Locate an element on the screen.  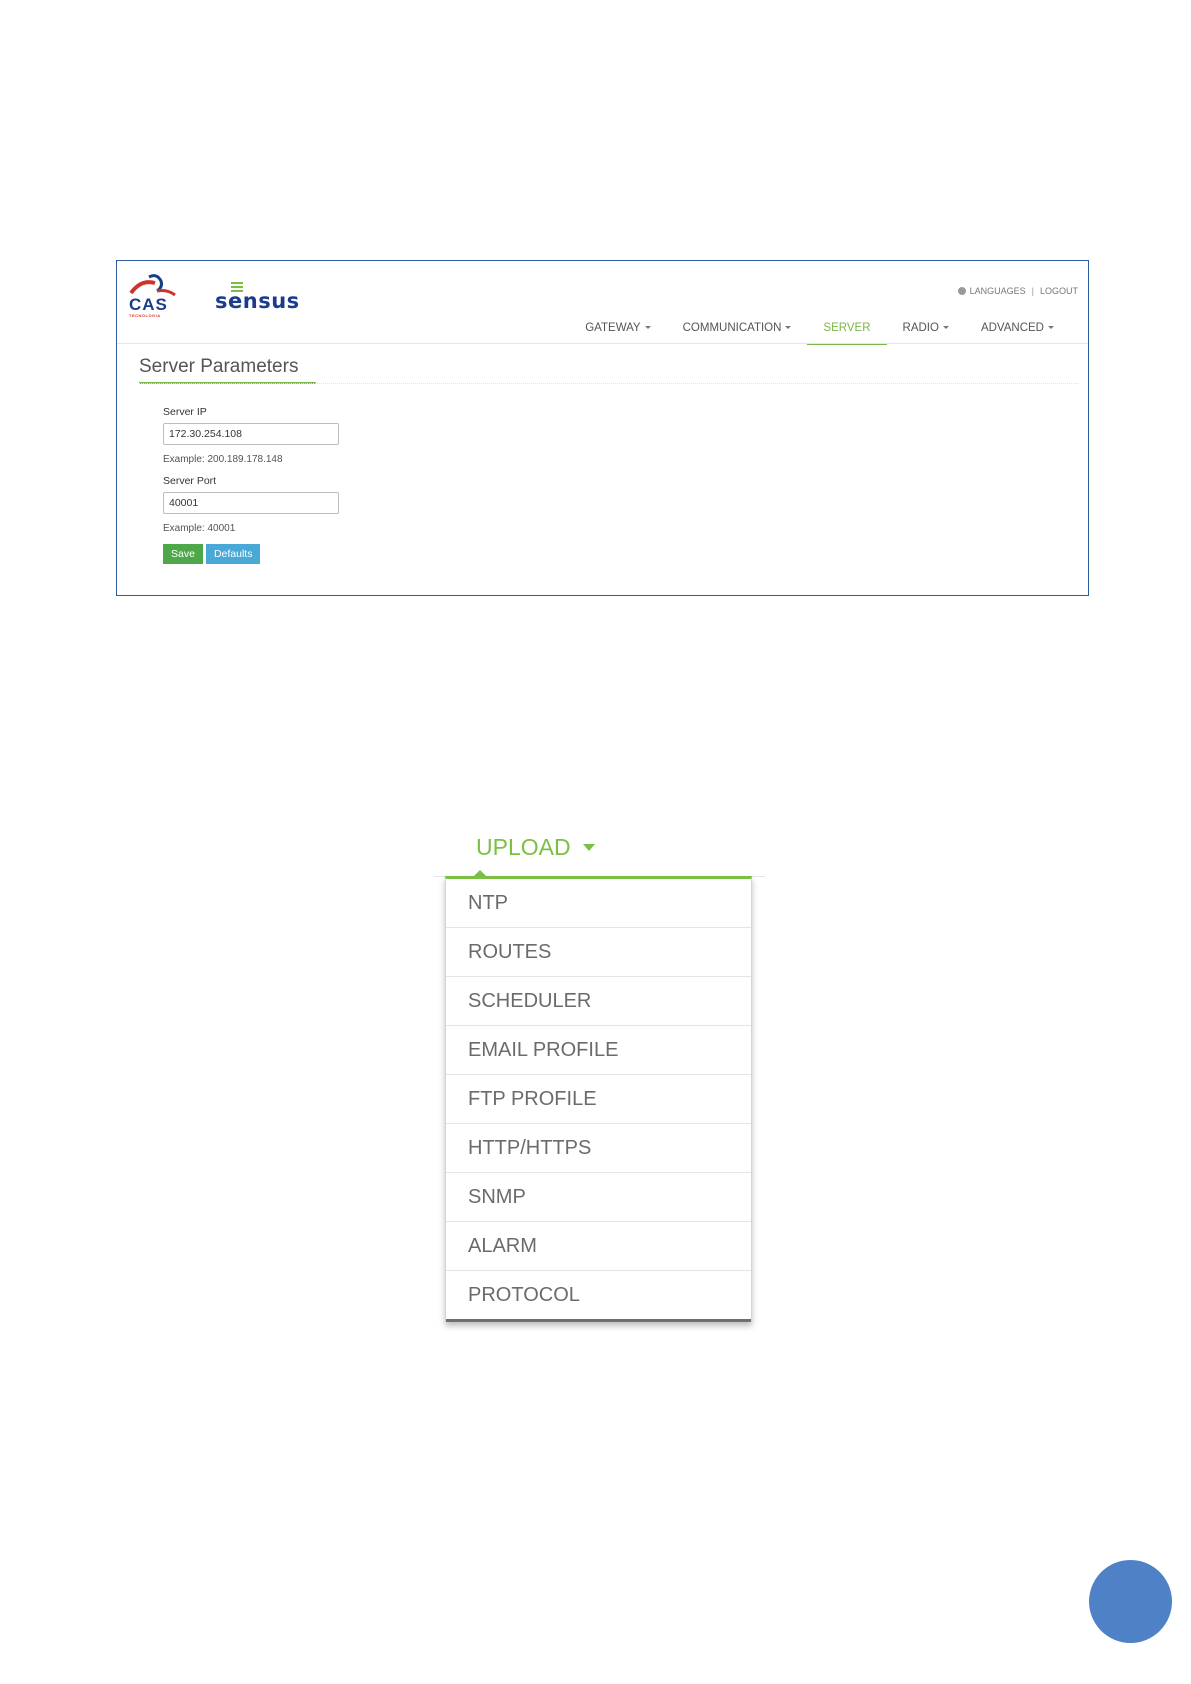
menu-item-alarm: ALARM is located at coordinates (598, 1246).